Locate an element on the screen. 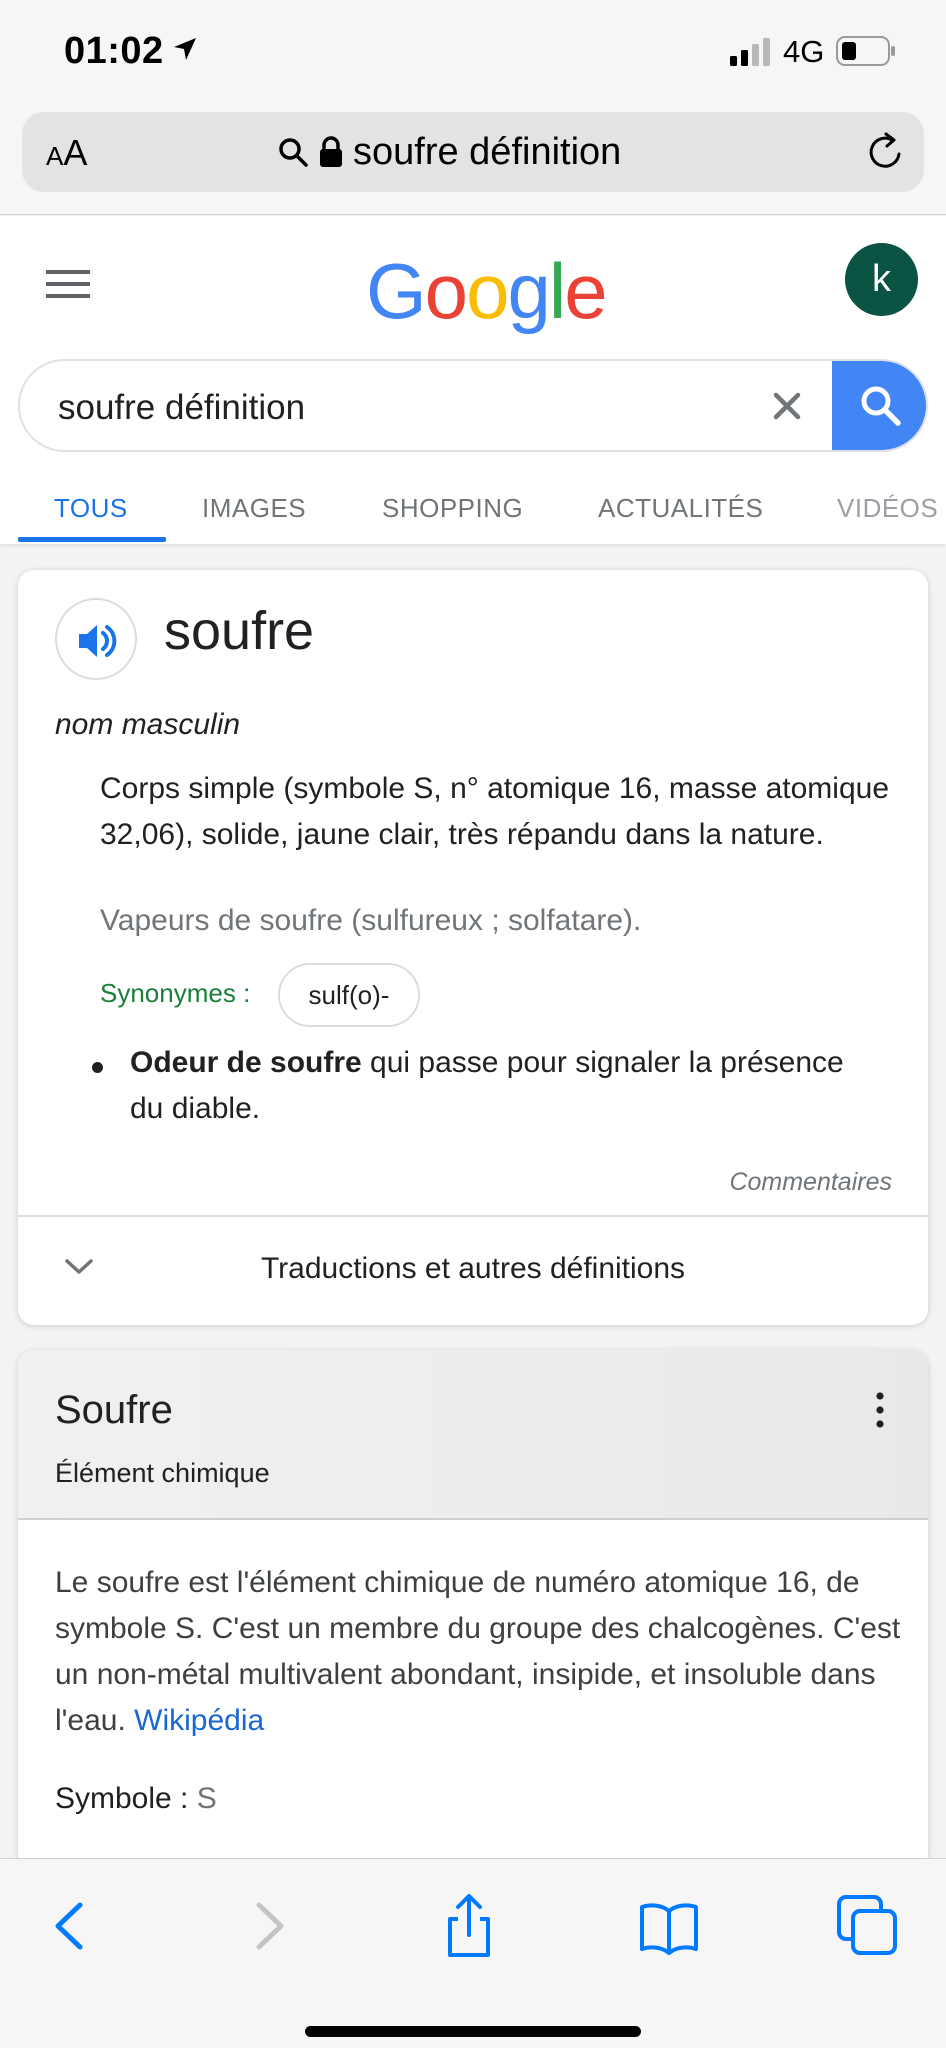 The image size is (946, 2048). speaker-icon is located at coordinates (98, 641).